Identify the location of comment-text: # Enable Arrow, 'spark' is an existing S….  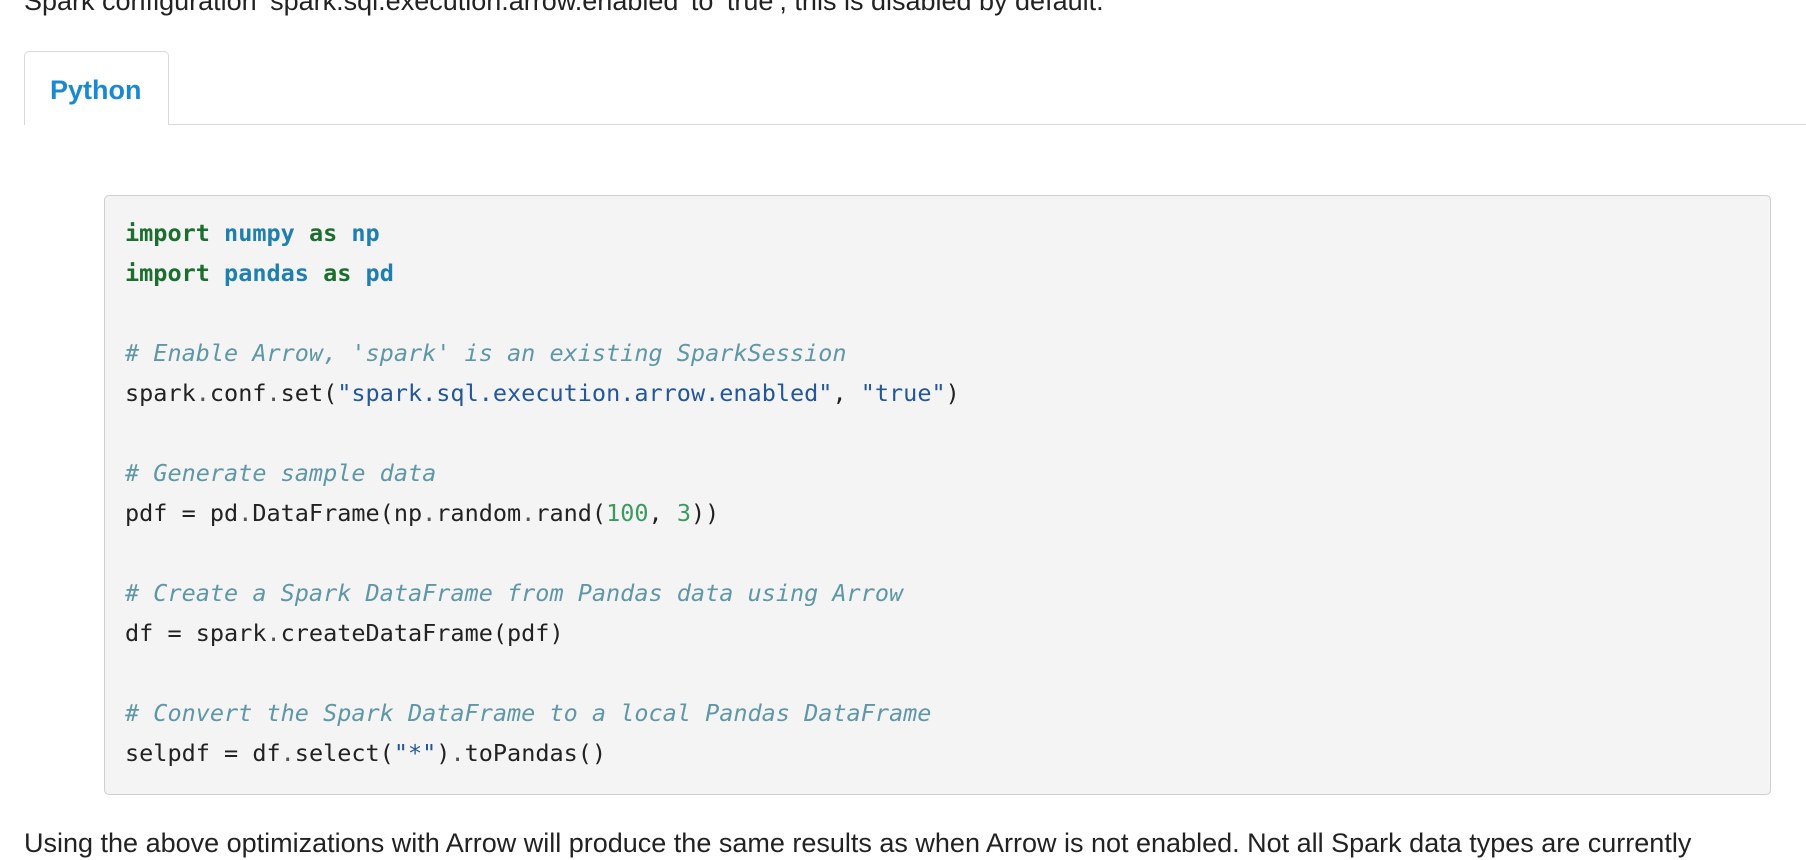
(486, 353).